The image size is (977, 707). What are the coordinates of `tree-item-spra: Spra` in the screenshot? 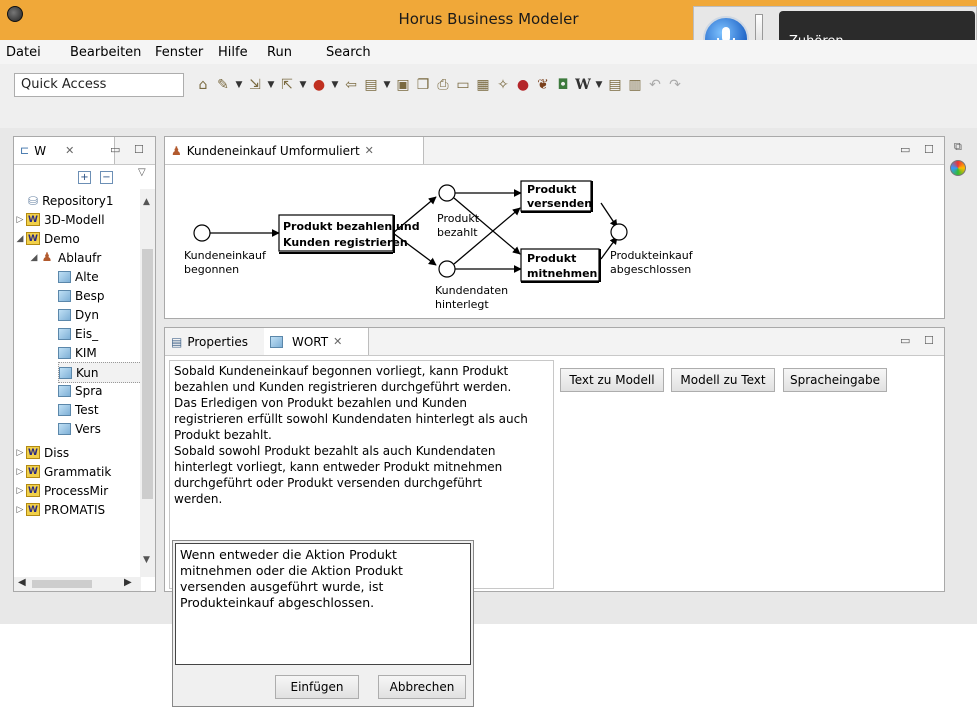 It's located at (80, 390).